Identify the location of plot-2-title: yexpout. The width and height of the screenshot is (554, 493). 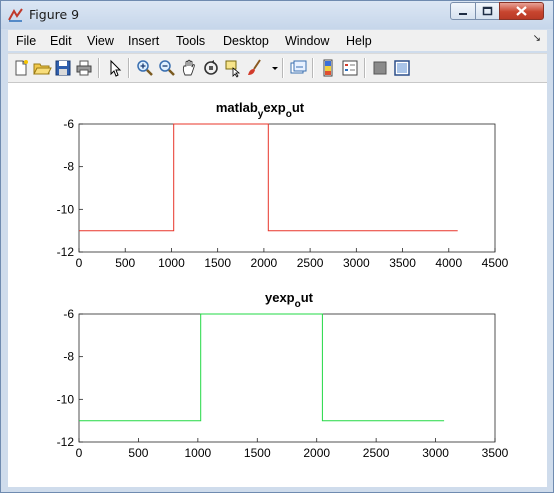
(289, 300).